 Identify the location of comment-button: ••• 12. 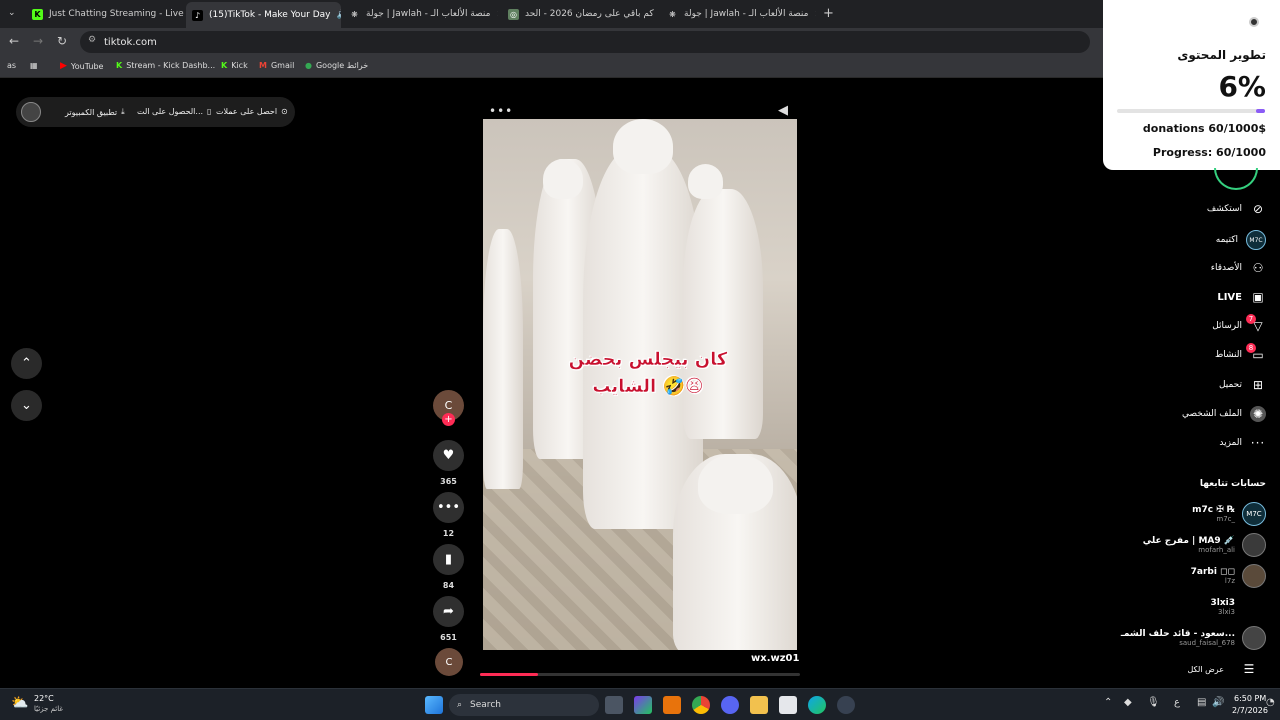
(448, 515).